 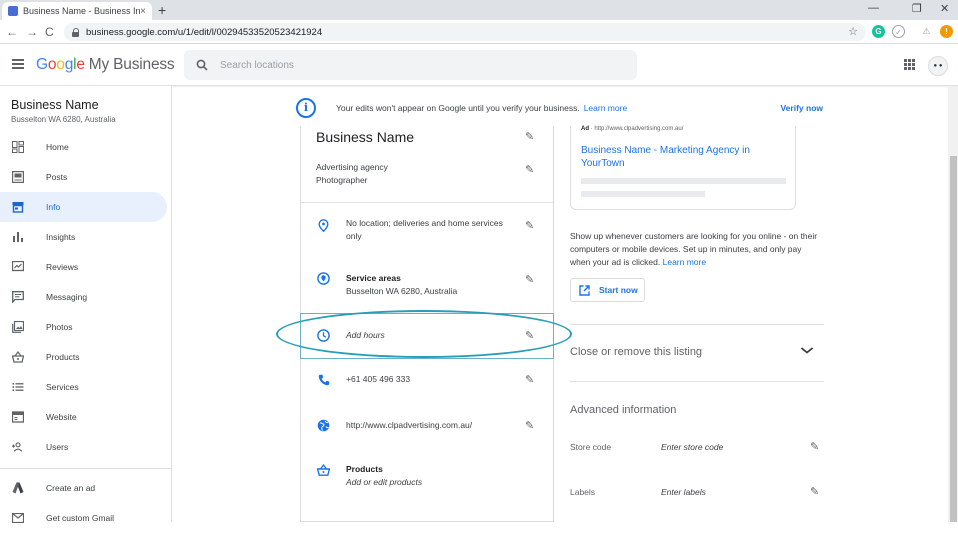 I want to click on browser-tab: Business Name - Business Info ×, so click(x=77, y=11).